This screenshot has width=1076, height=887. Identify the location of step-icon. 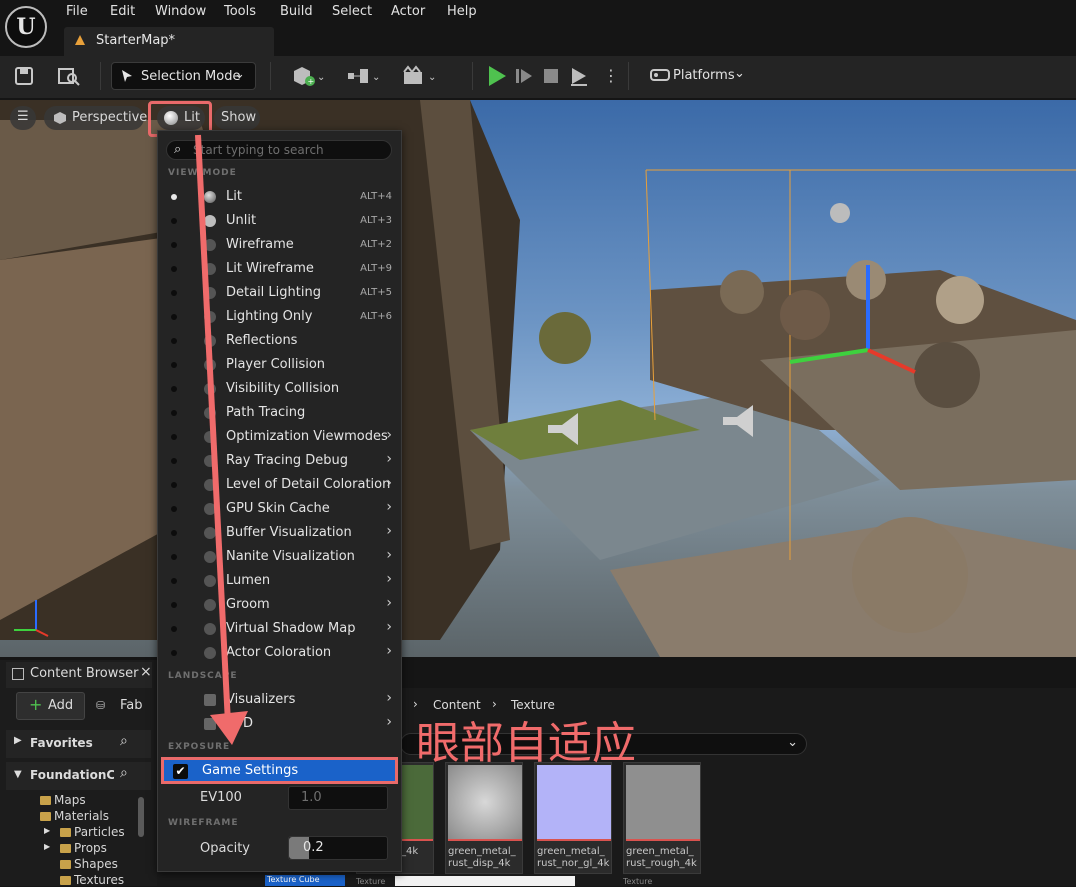
(524, 76).